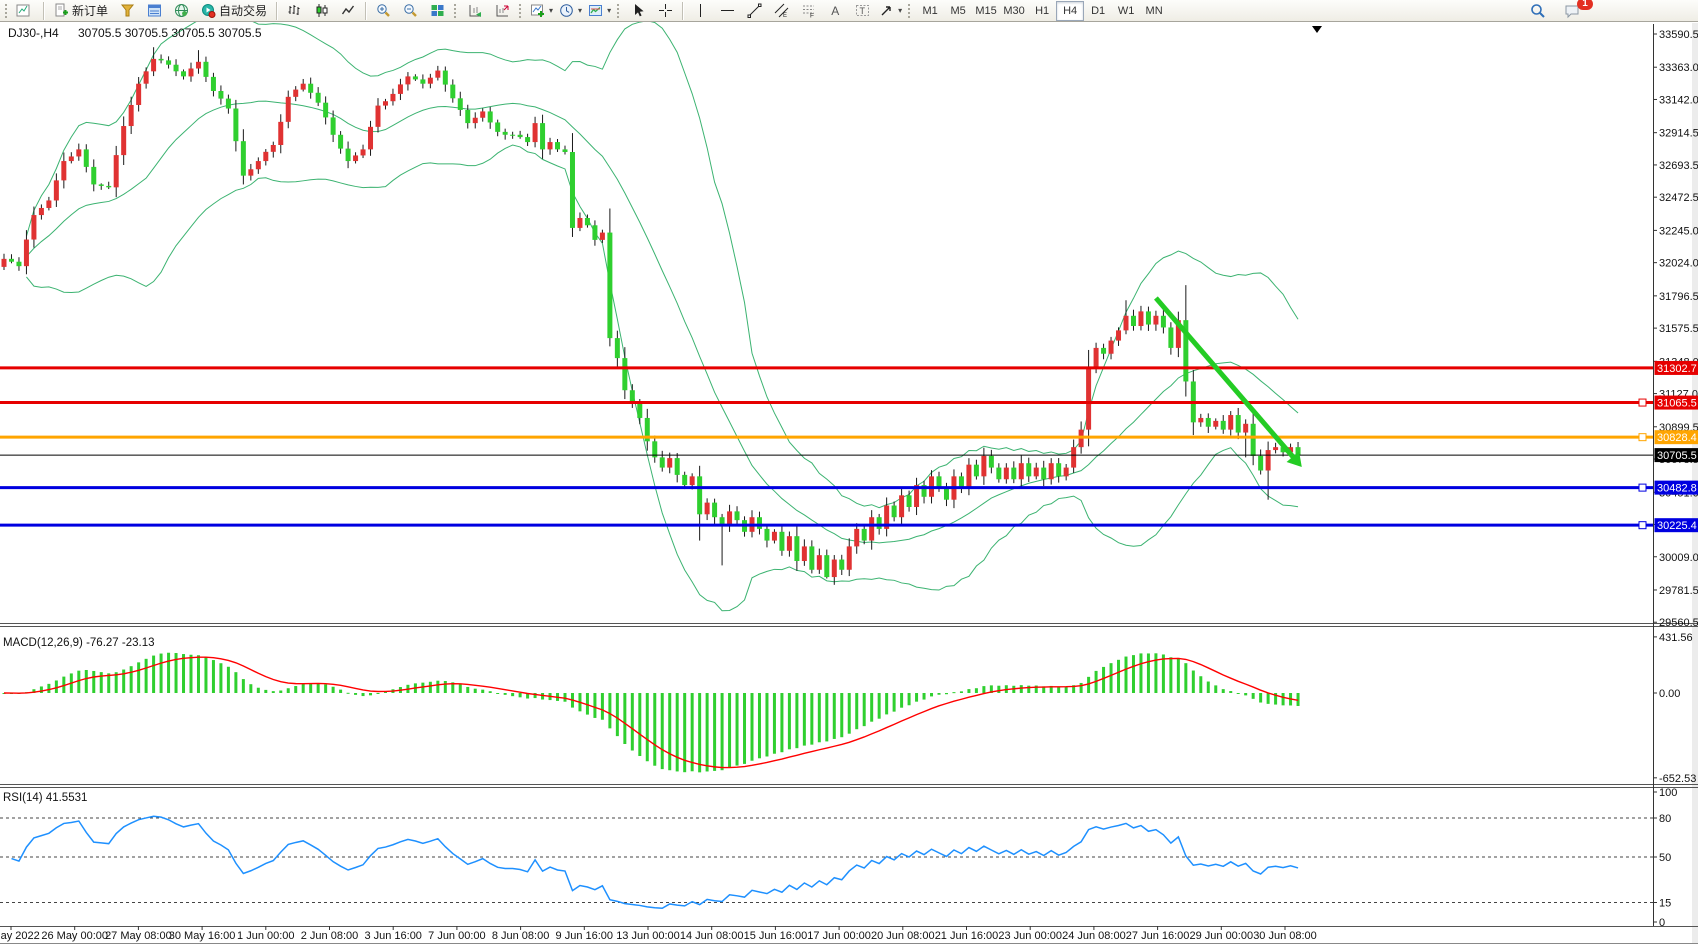  I want to click on timeframe-group: M1 M5 M15 M30 H1 H4 D1 W1 MN, so click(1042, 10).